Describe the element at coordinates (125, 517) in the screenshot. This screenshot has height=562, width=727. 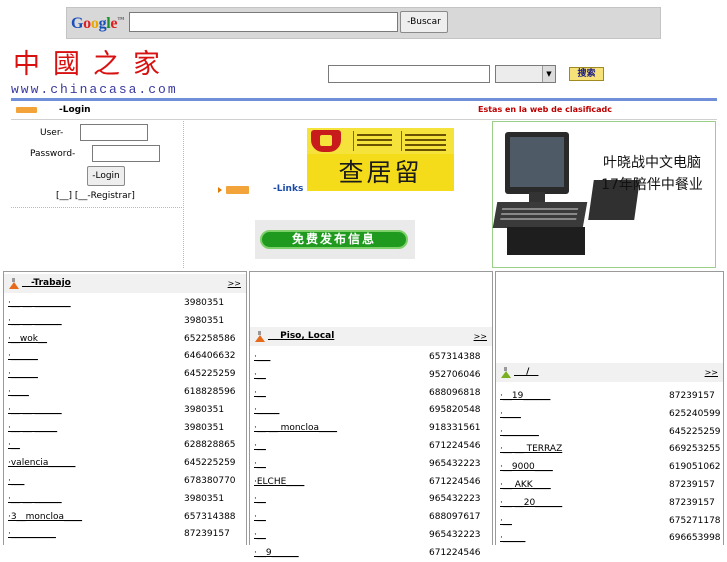
I see `list-item: ·3__moncloa____ 657314388` at that location.